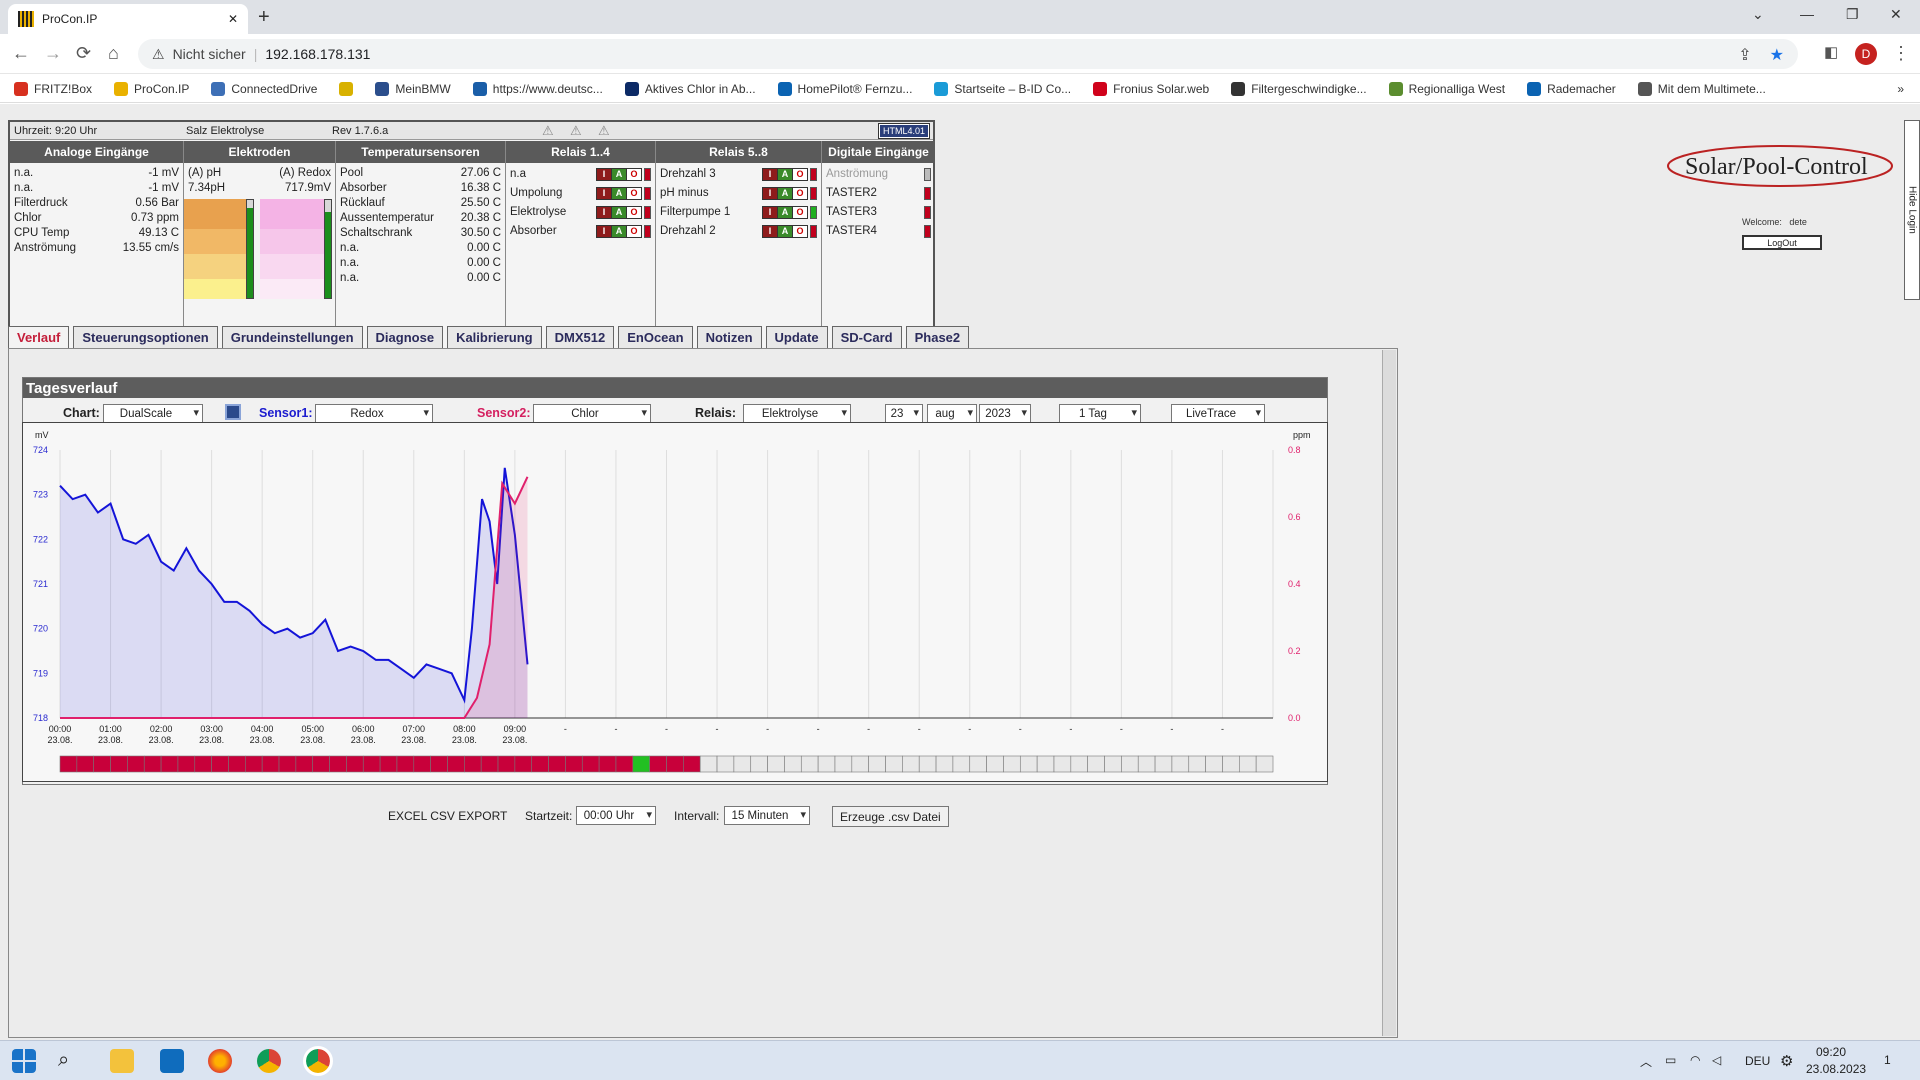 The width and height of the screenshot is (1920, 1080). I want to click on firefox-icon, so click(220, 1061).